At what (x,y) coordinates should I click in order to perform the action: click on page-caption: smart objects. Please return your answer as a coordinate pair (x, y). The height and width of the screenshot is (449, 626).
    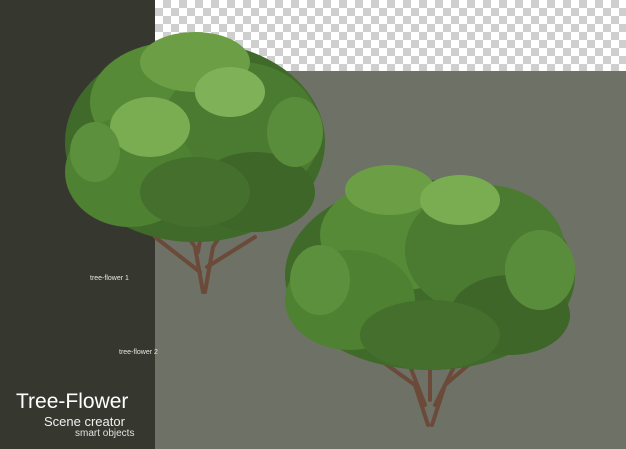
    Looking at the image, I should click on (105, 433).